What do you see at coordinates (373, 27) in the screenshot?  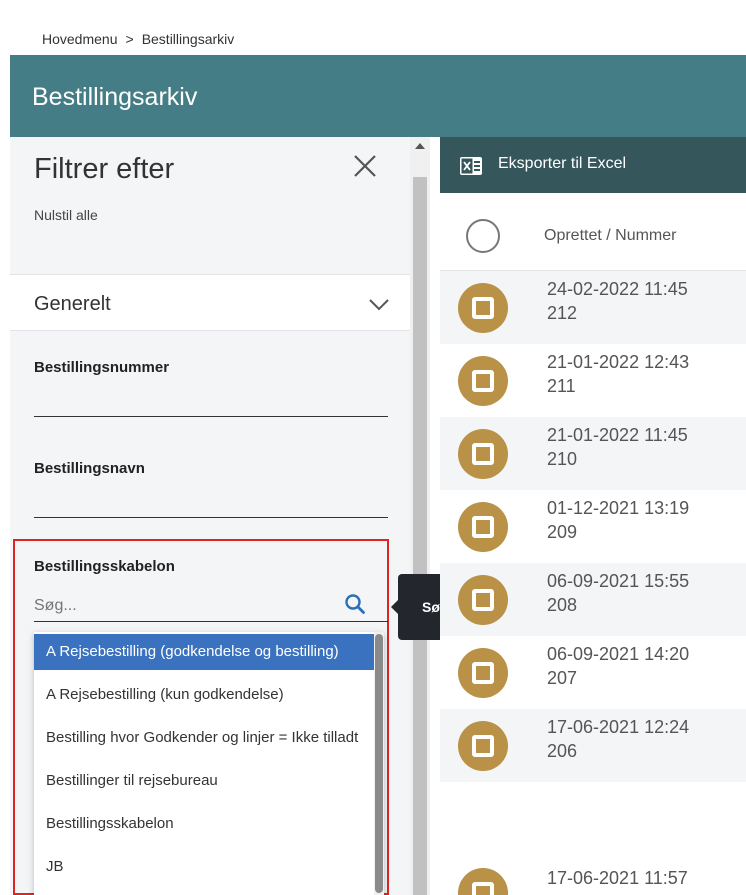 I see `breadcrumb: Hovedmenu > Bestillingsarkiv` at bounding box center [373, 27].